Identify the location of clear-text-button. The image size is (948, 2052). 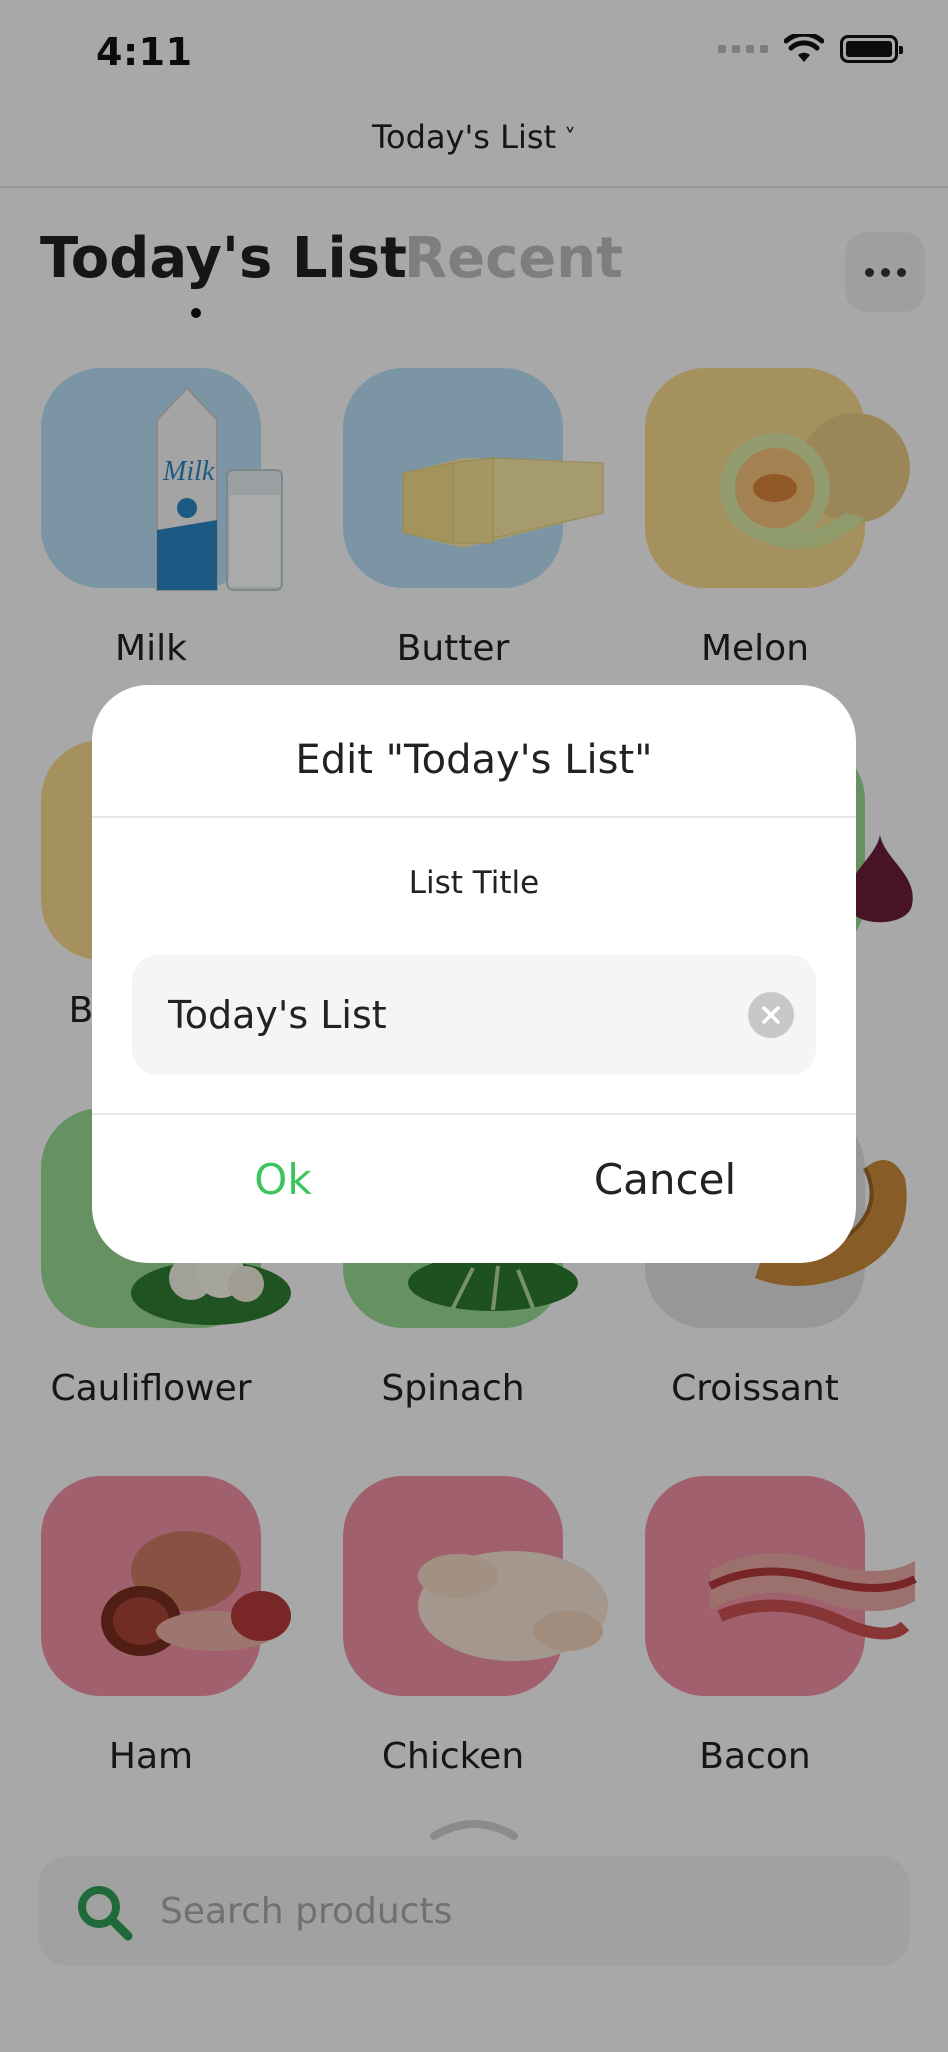
(771, 1015).